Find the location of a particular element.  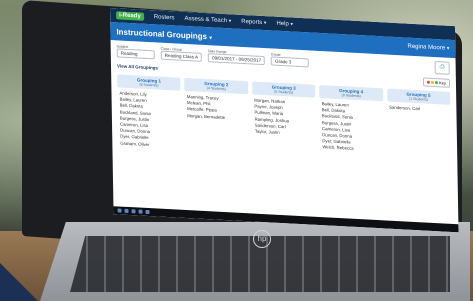

user-name: Regina Moore is located at coordinates (426, 47).